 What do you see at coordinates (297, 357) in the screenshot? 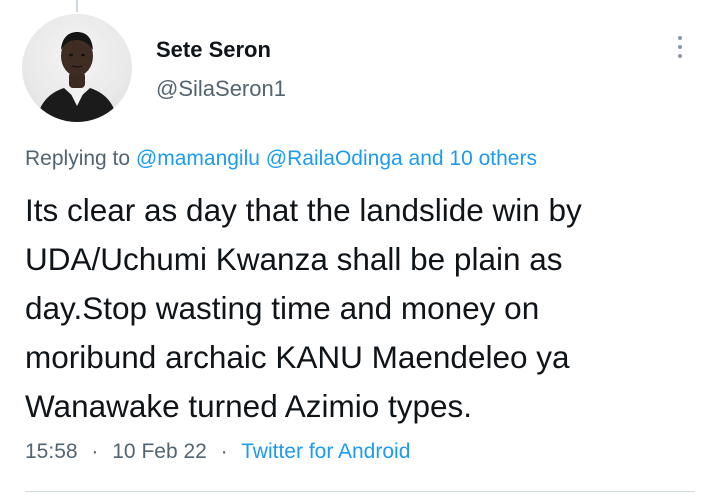
I see `tweet-text-line: moribund archaic KANU Maendeleo ya` at bounding box center [297, 357].